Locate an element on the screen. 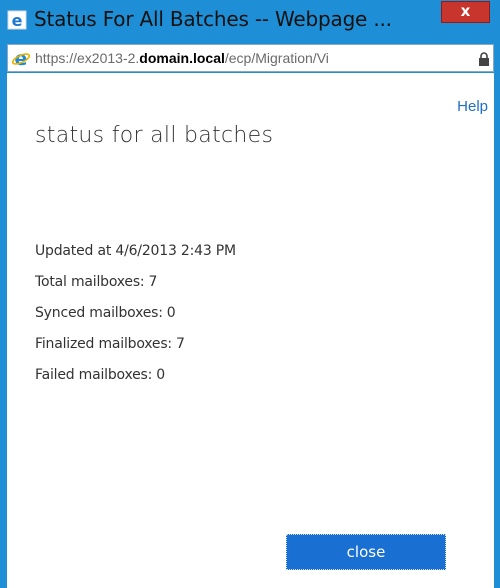 This screenshot has height=588, width=500. total-mailboxes-line: Total mailboxes: 7 is located at coordinates (135, 289).